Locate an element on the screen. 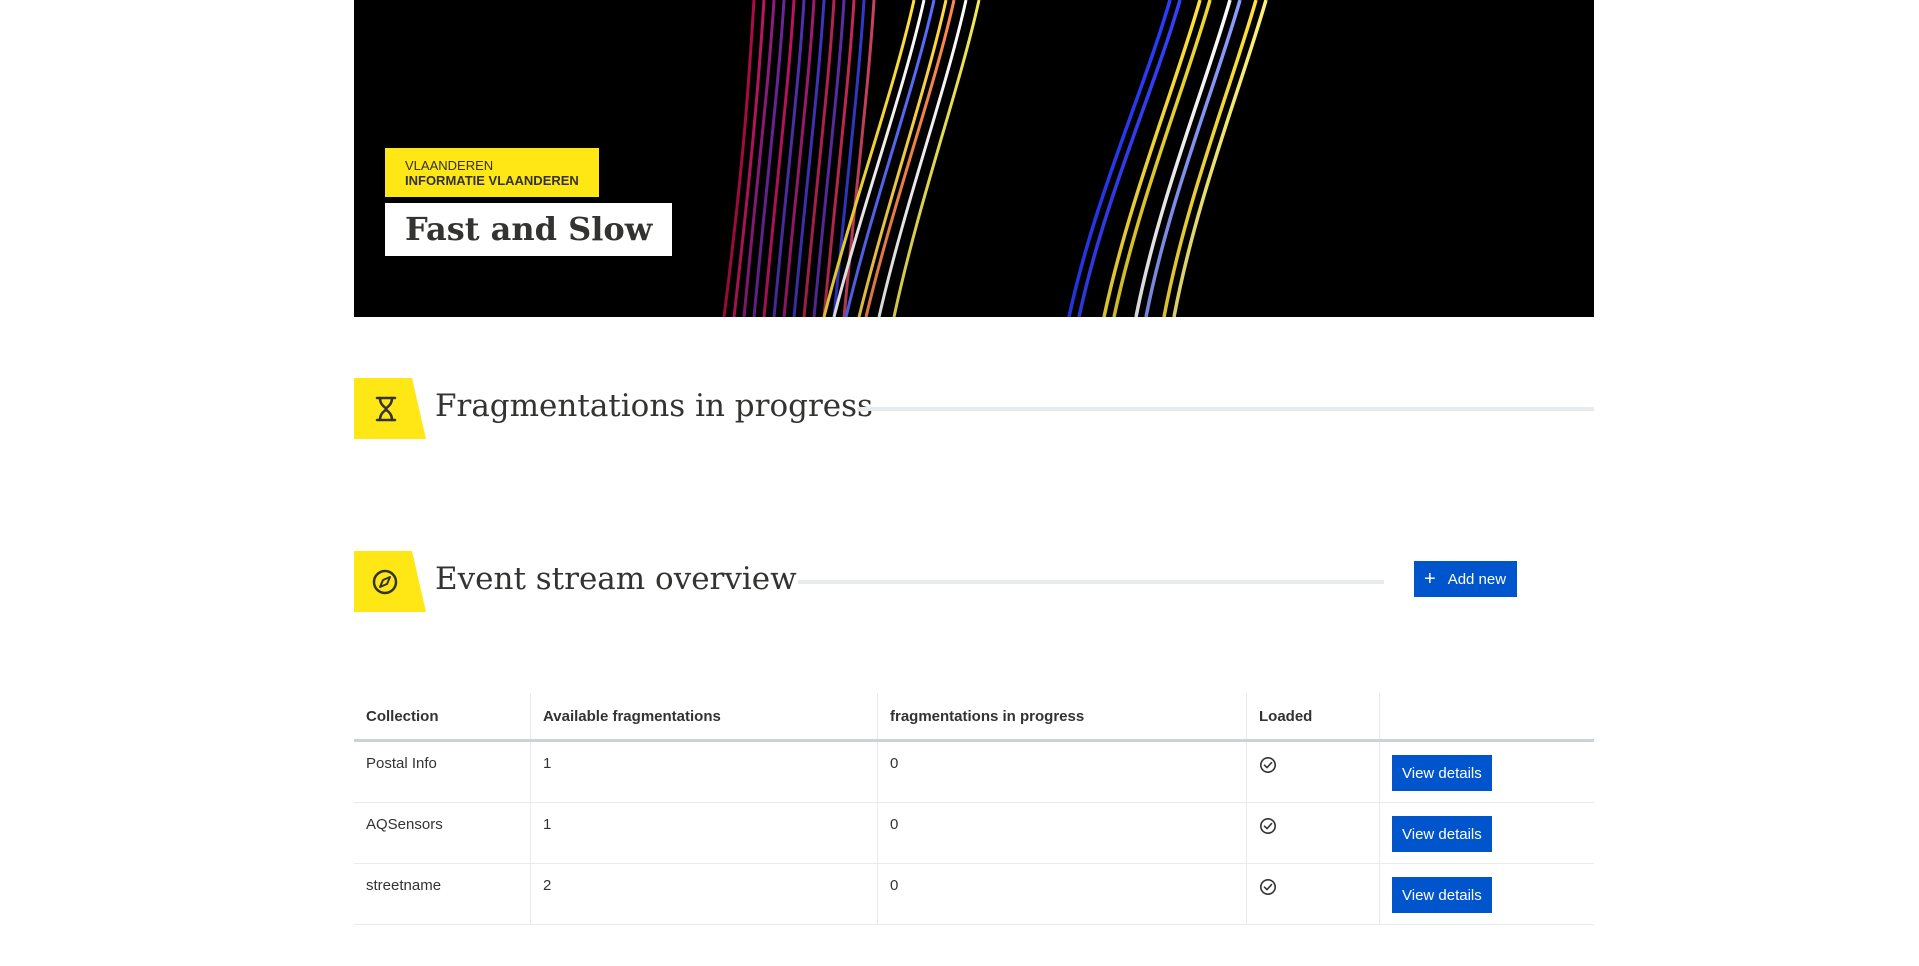 The image size is (1919, 966). table-row: Postal Info 1 0 View details is located at coordinates (974, 771).